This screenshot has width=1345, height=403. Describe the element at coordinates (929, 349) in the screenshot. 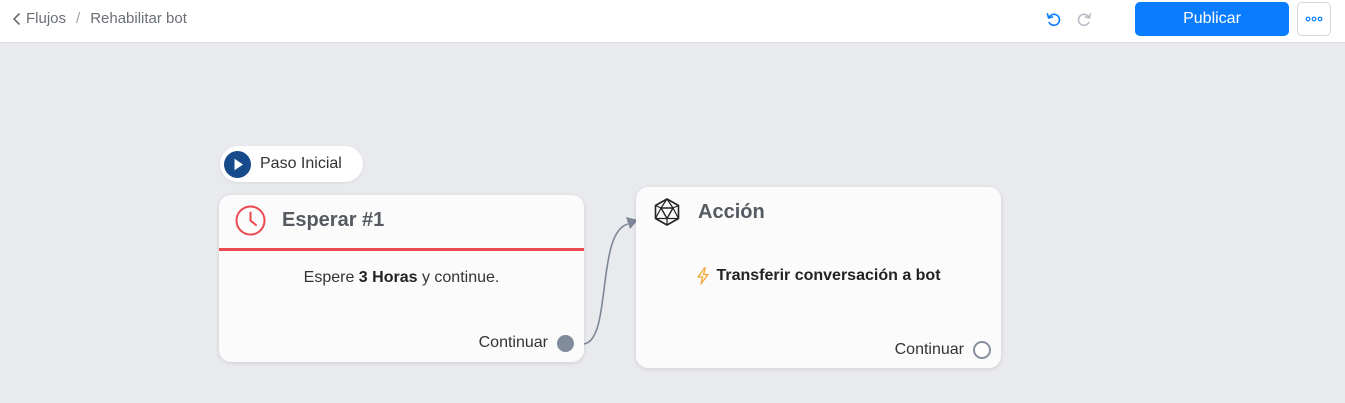

I see `action-continue-label: Continuar` at that location.